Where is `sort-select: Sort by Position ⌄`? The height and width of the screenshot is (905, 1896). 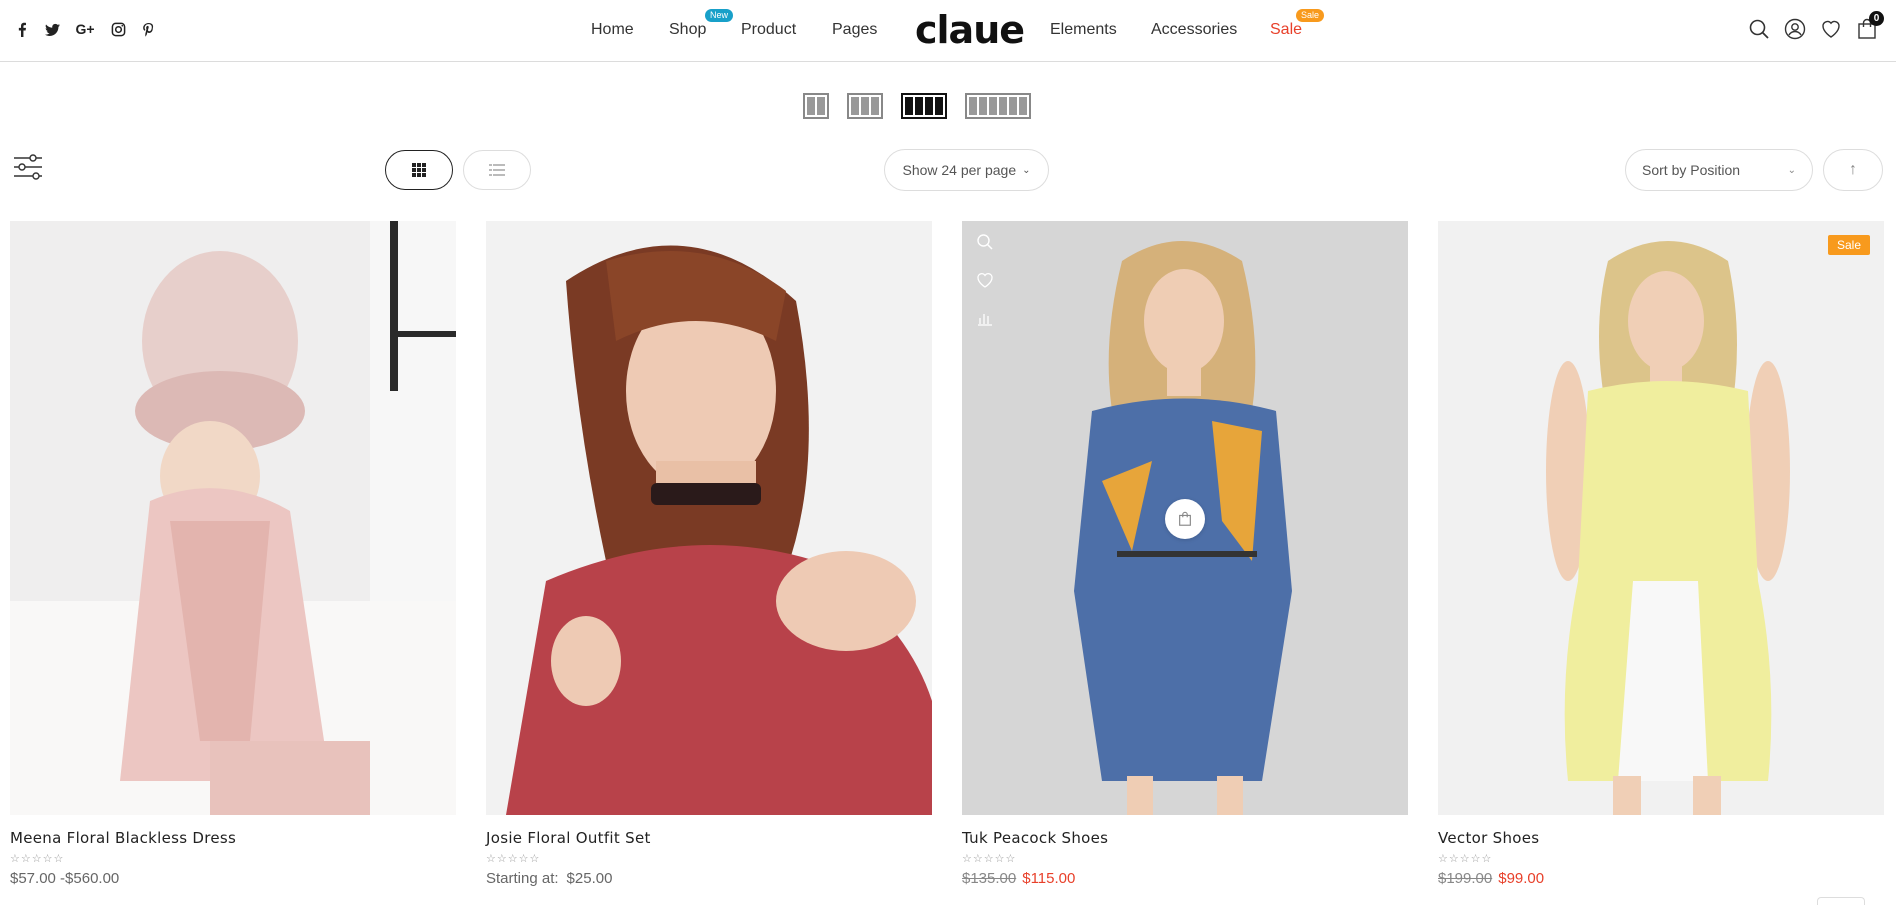
sort-select: Sort by Position ⌄ is located at coordinates (1719, 170).